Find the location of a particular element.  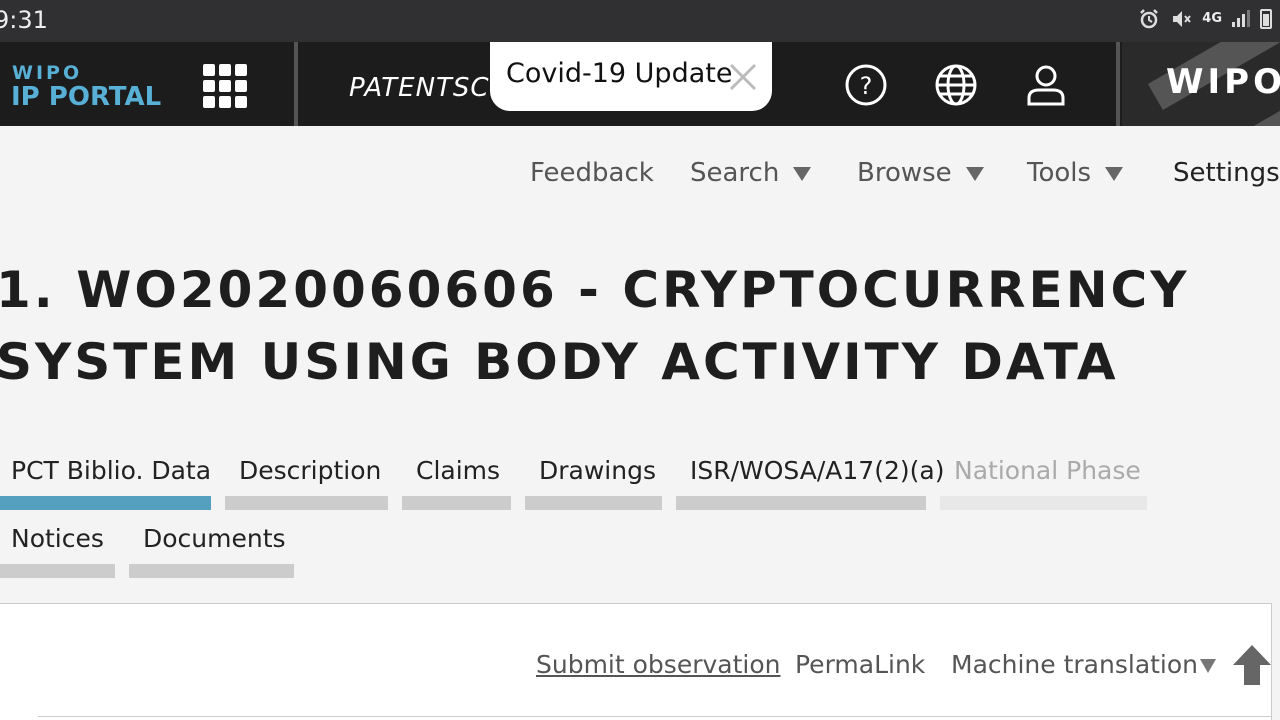

apps-grid-icon is located at coordinates (225, 86).